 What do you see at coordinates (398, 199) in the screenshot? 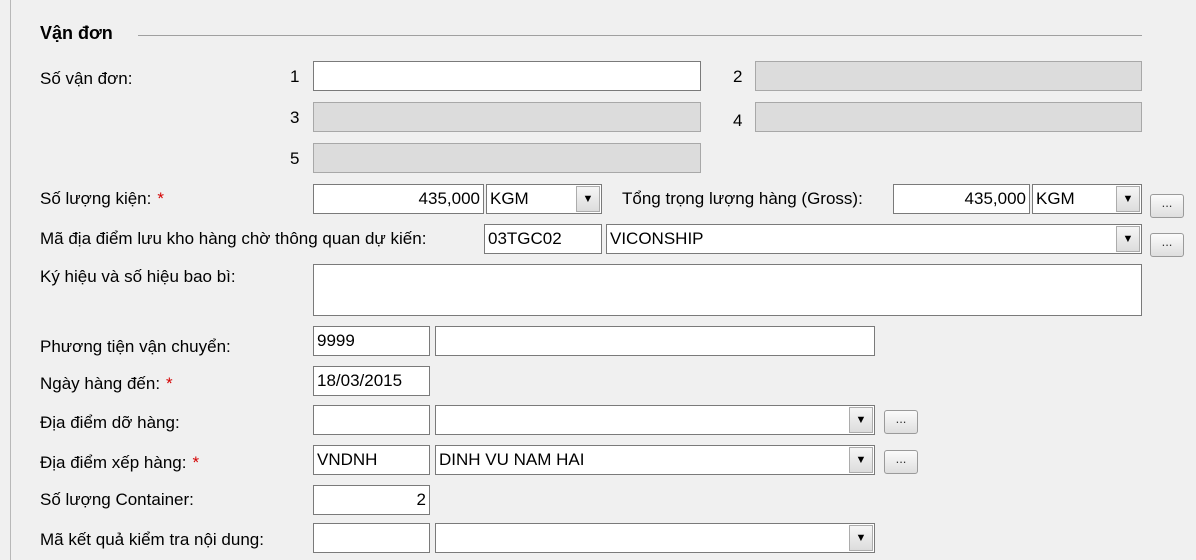
I see `package-qty-input: 435,000` at bounding box center [398, 199].